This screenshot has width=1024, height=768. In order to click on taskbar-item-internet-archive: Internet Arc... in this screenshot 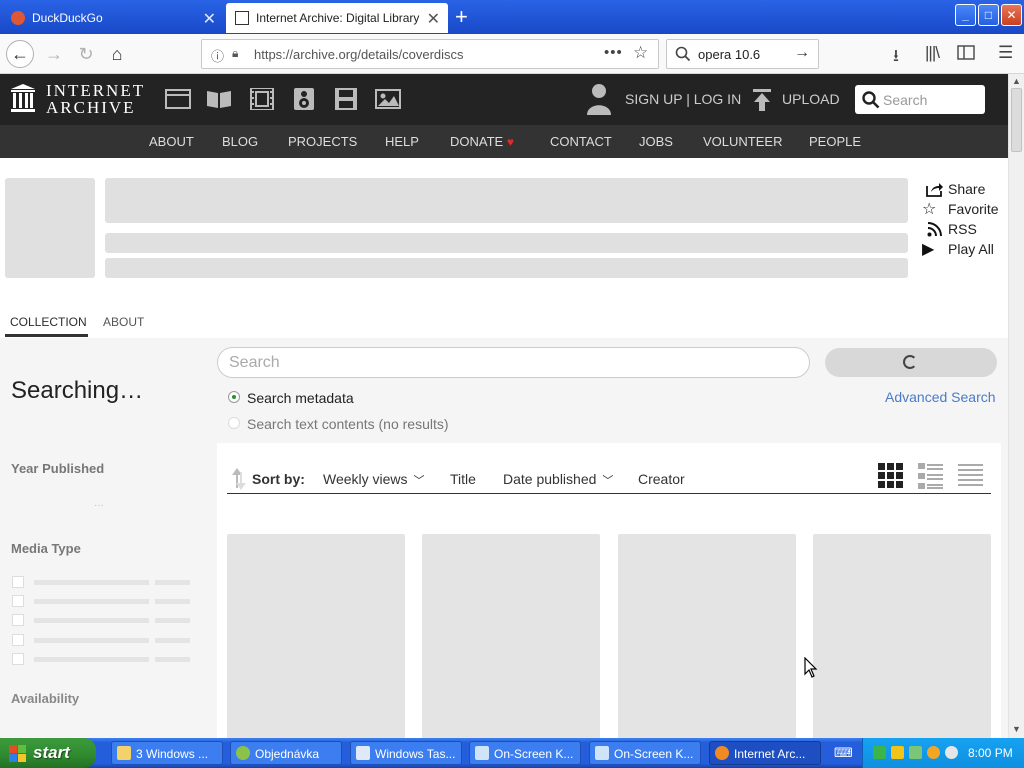, I will do `click(765, 753)`.